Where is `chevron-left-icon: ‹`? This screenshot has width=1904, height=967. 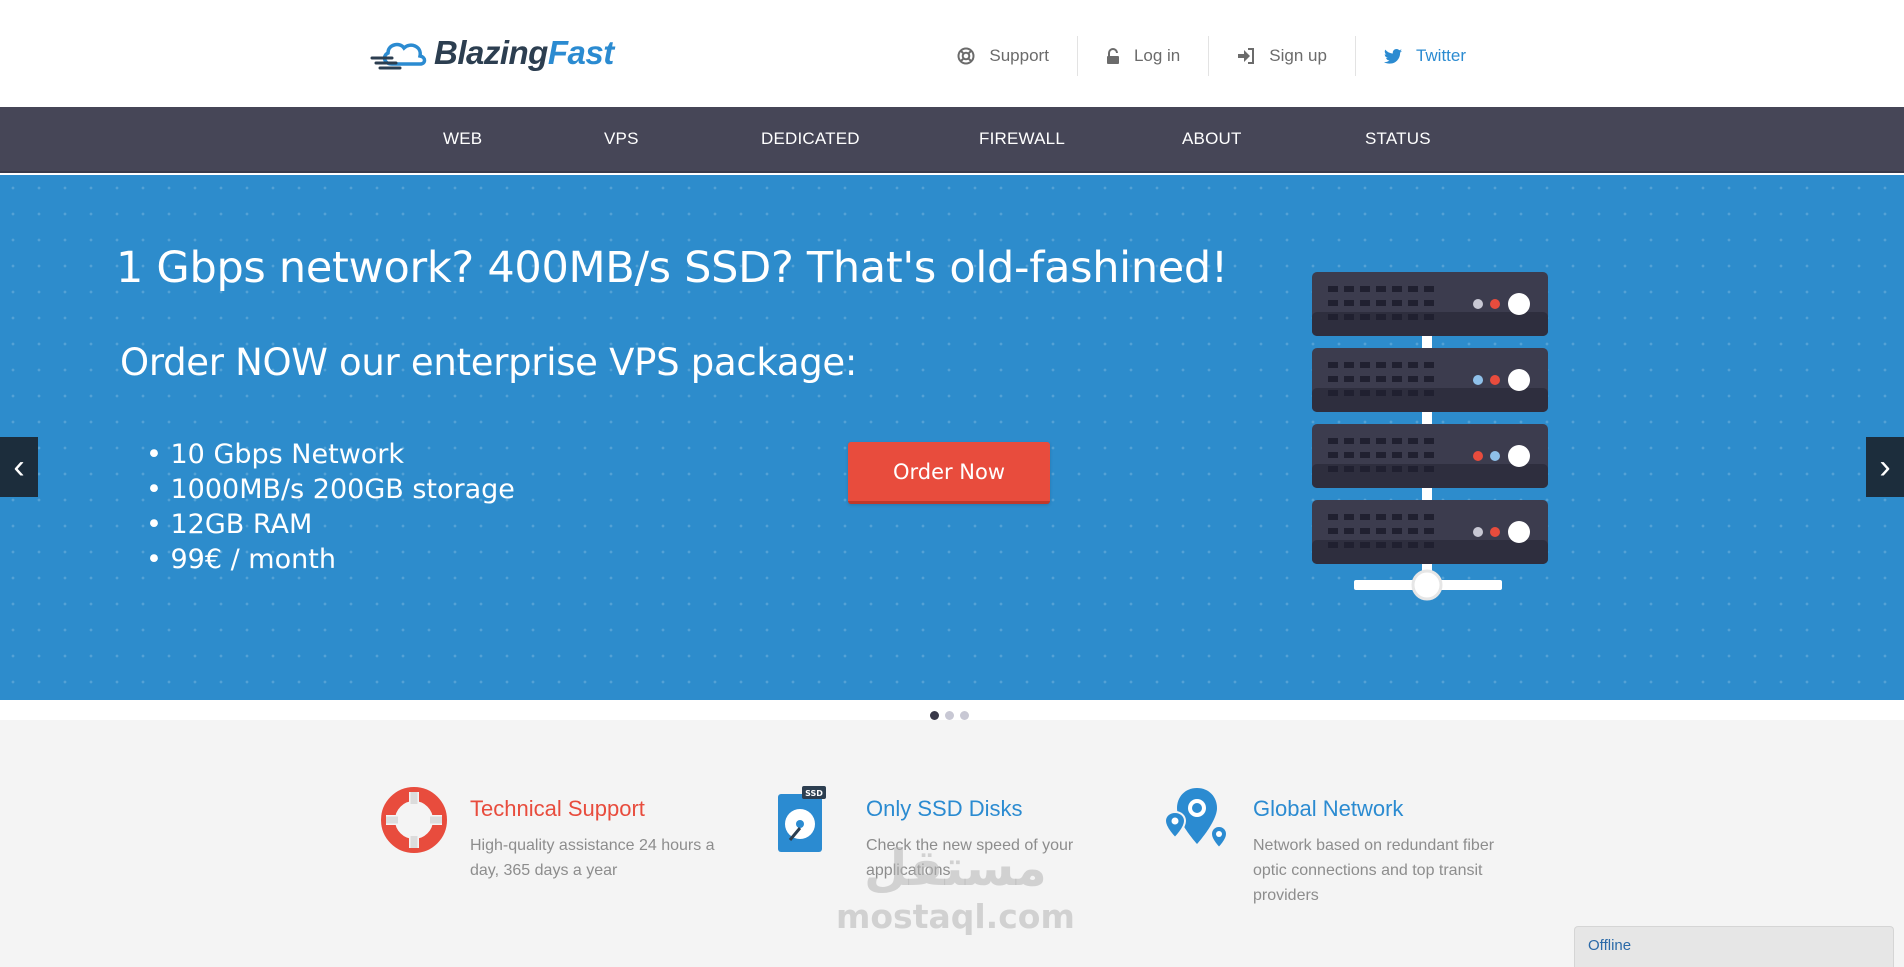
chevron-left-icon: ‹ is located at coordinates (19, 466).